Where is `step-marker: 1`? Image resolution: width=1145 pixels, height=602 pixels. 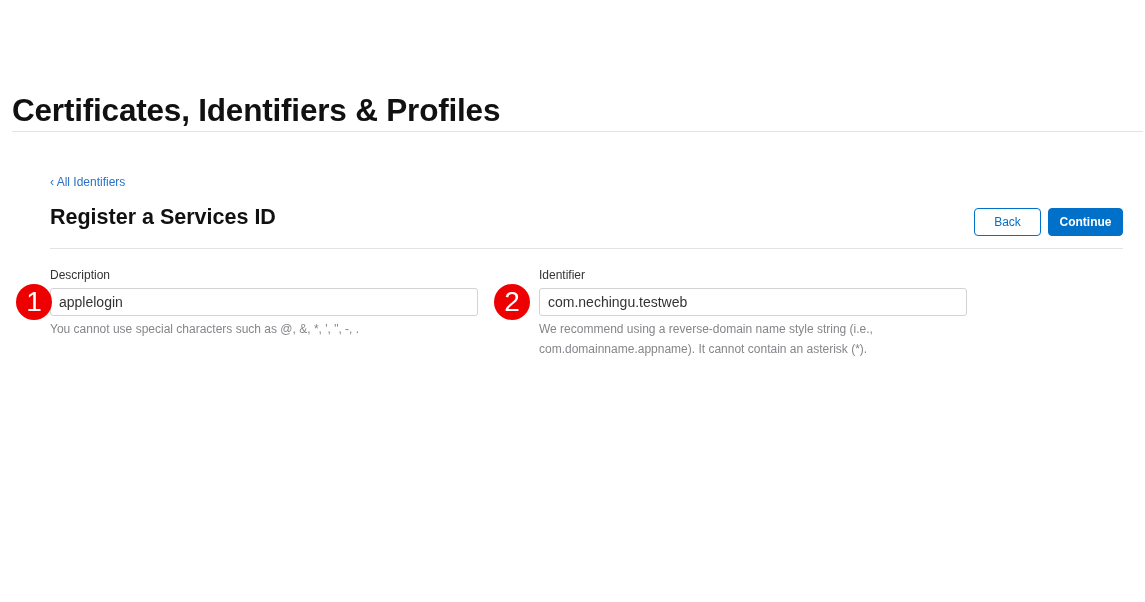 step-marker: 1 is located at coordinates (34, 302).